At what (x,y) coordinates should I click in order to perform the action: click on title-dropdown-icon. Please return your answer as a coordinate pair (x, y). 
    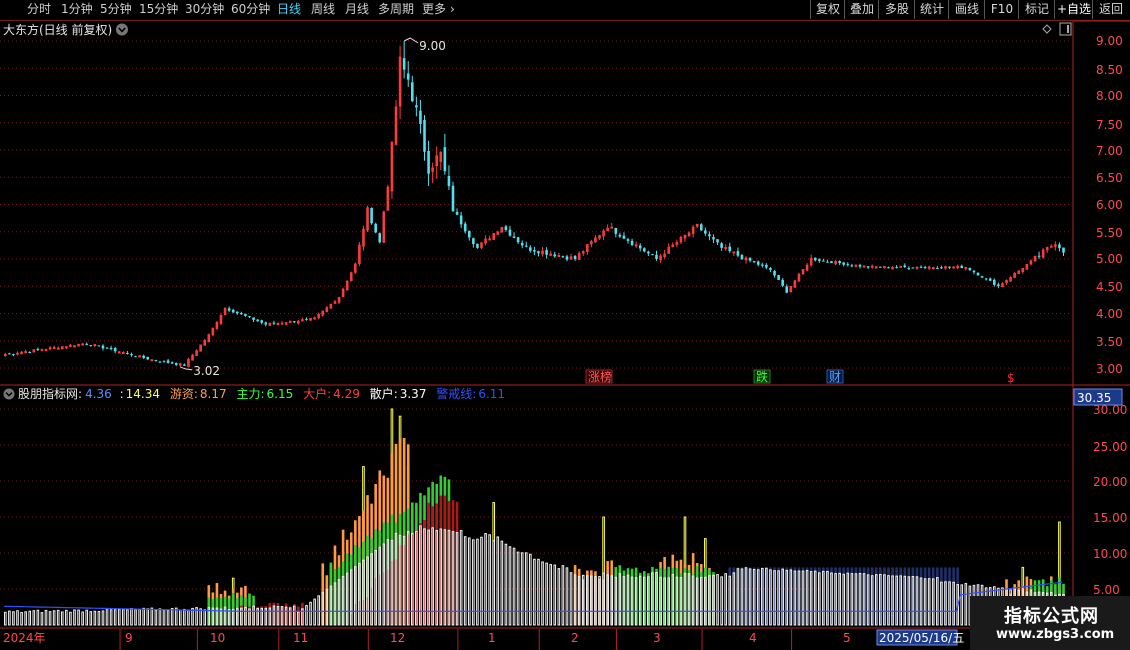
    Looking at the image, I should click on (122, 29).